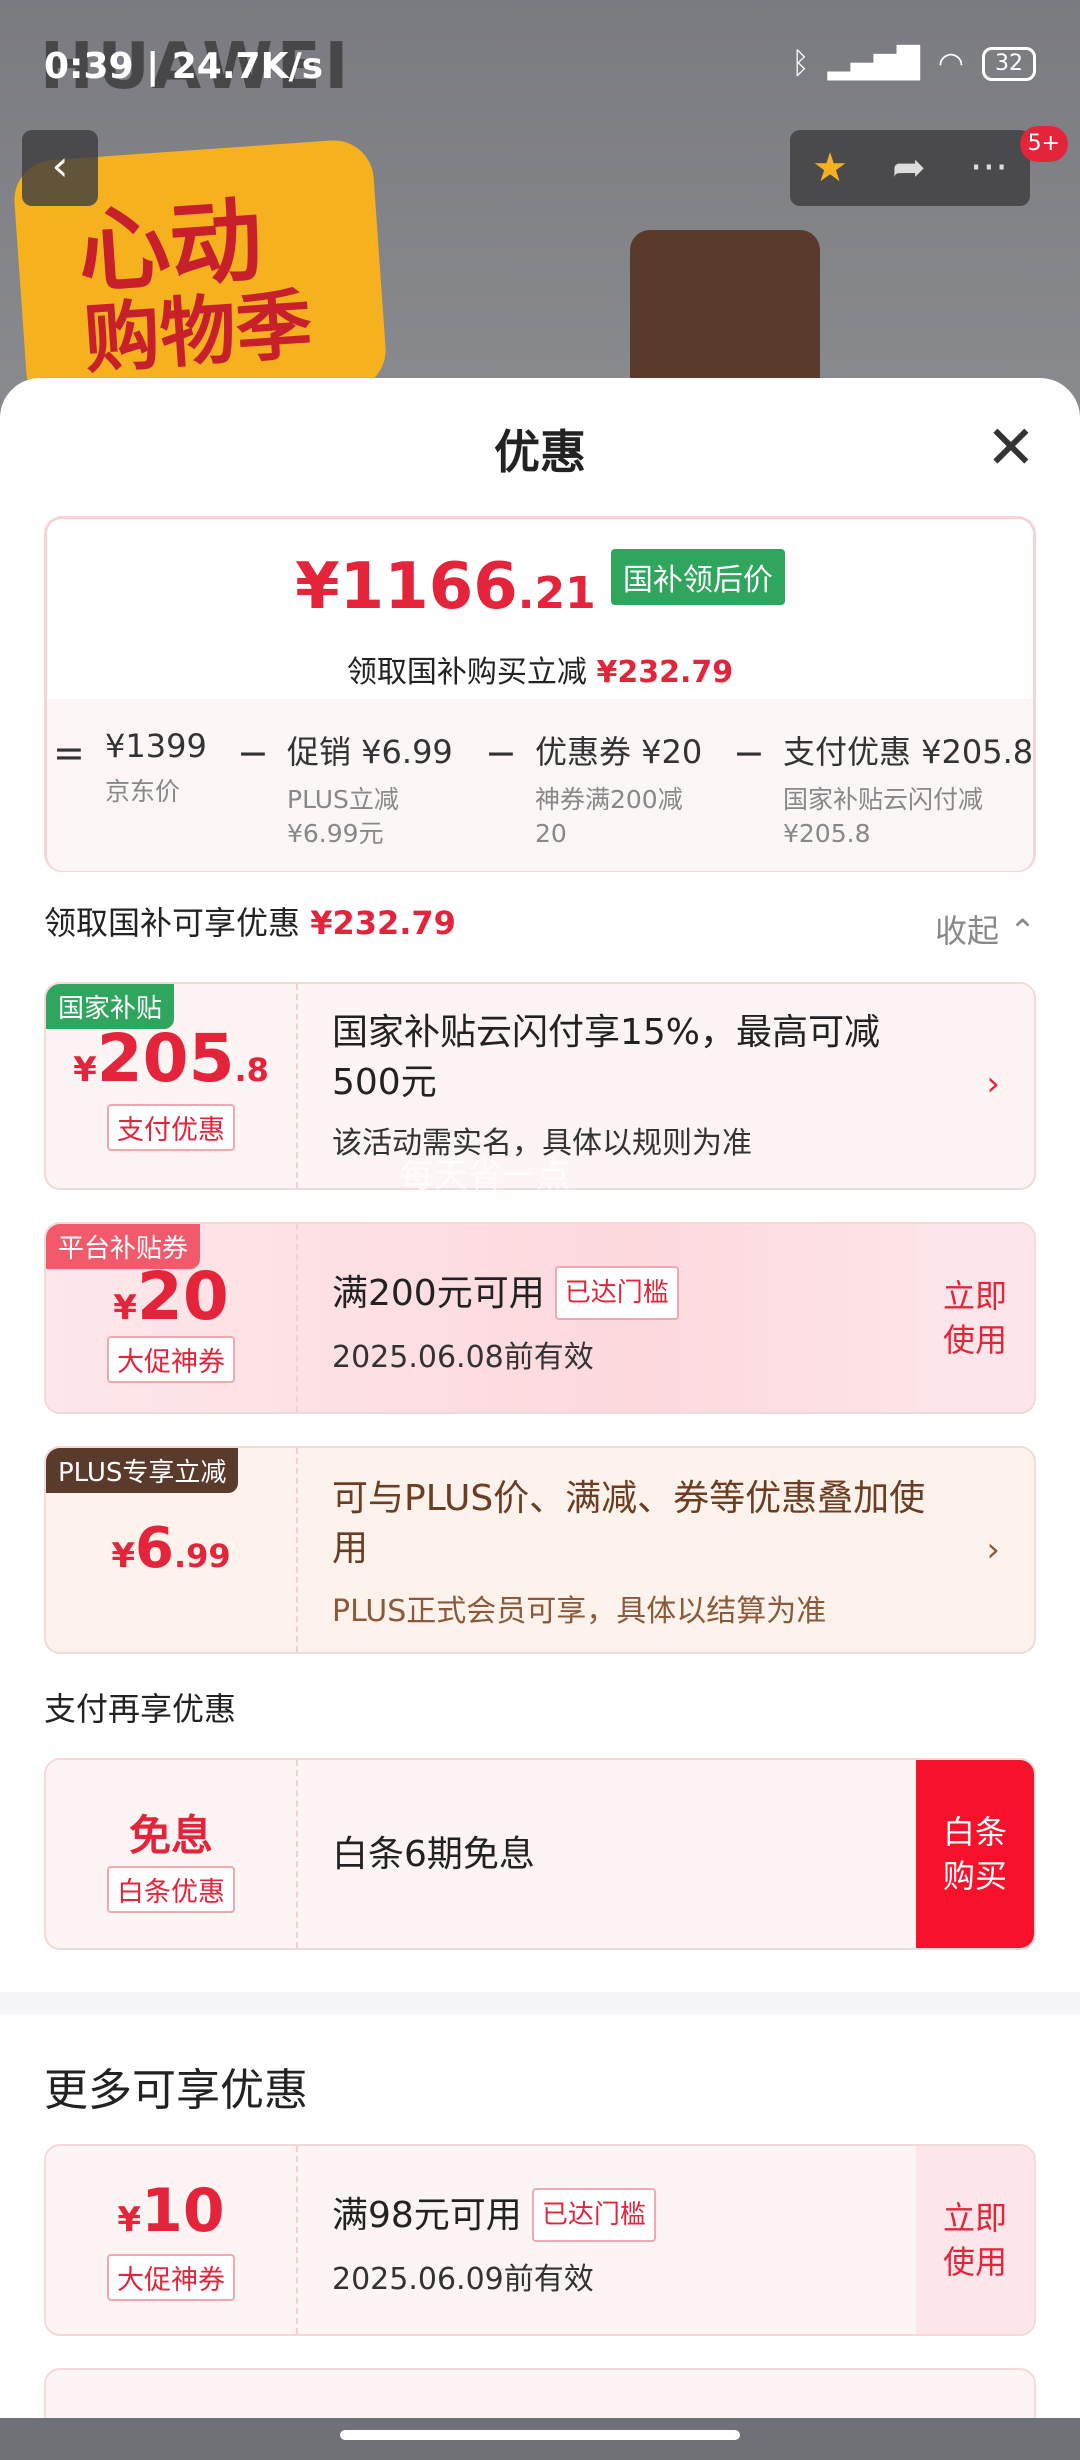  Describe the element at coordinates (989, 168) in the screenshot. I see `more-button: ···` at that location.